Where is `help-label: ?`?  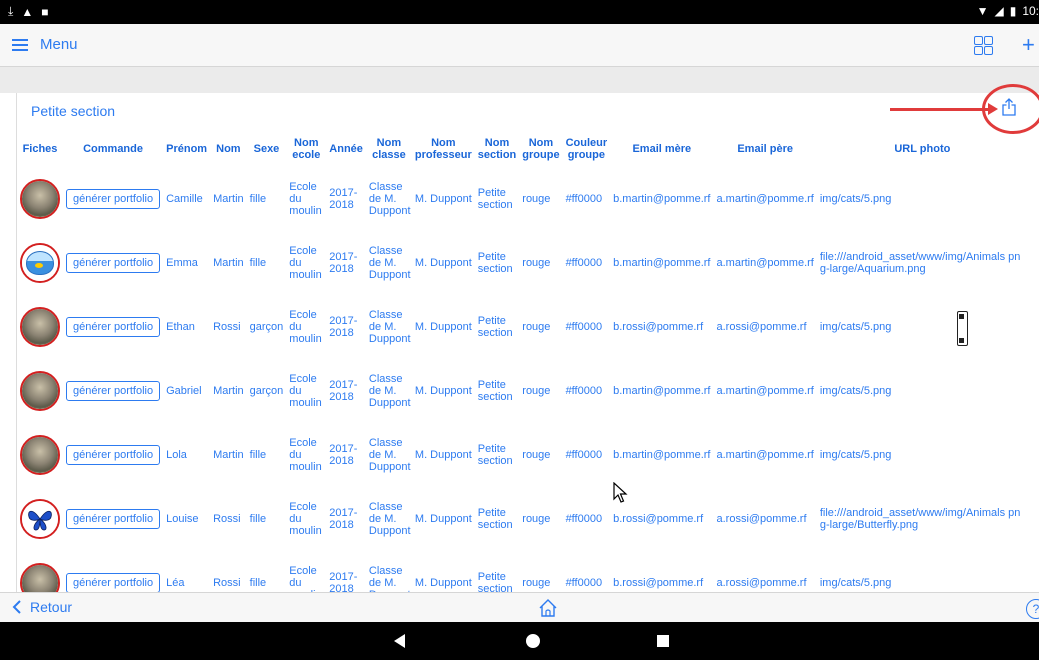
help-label: ? is located at coordinates (1035, 609).